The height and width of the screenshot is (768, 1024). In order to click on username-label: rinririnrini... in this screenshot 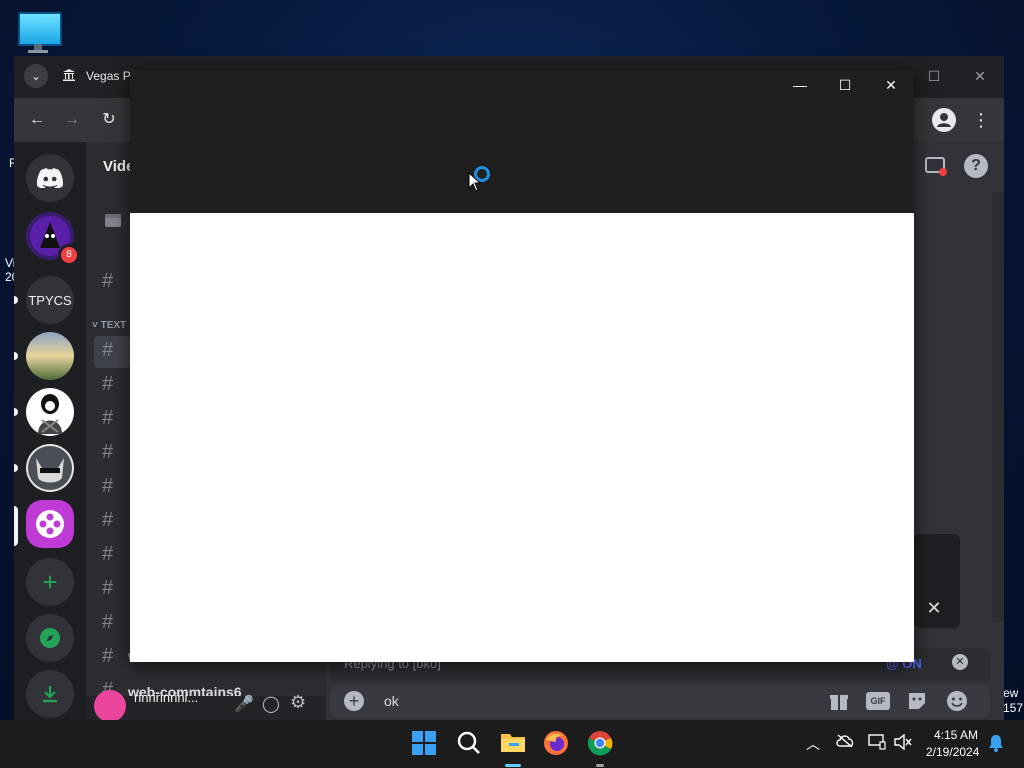, I will do `click(166, 697)`.